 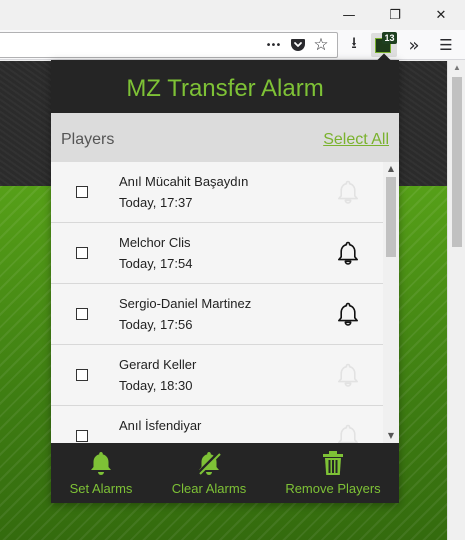 I want to click on minimize-icon: —, so click(x=349, y=15).